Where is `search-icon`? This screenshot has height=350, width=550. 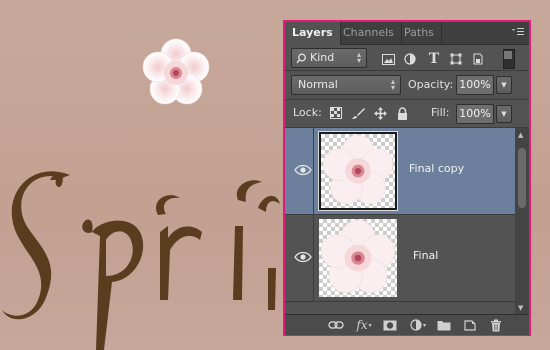 search-icon is located at coordinates (301, 58).